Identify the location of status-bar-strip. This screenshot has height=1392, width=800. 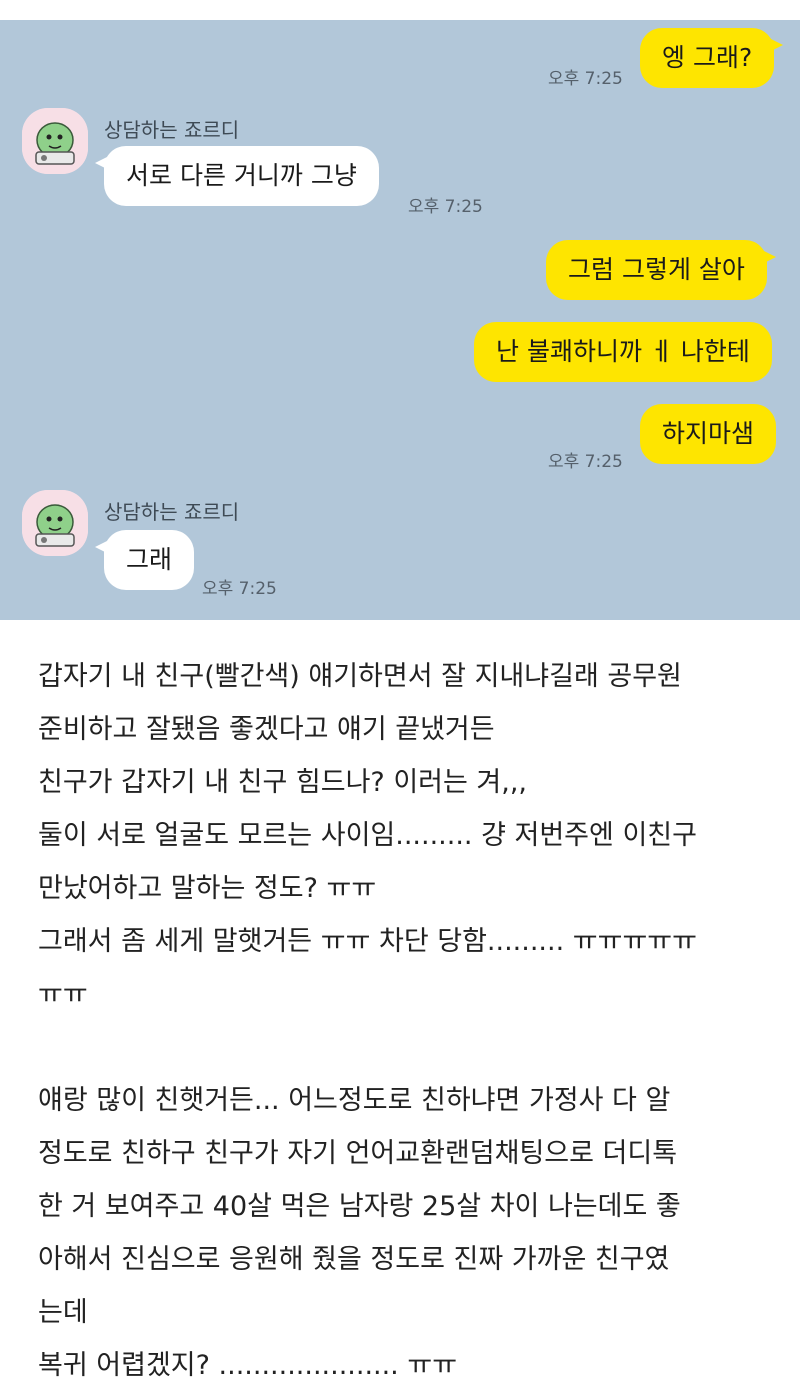
(400, 10).